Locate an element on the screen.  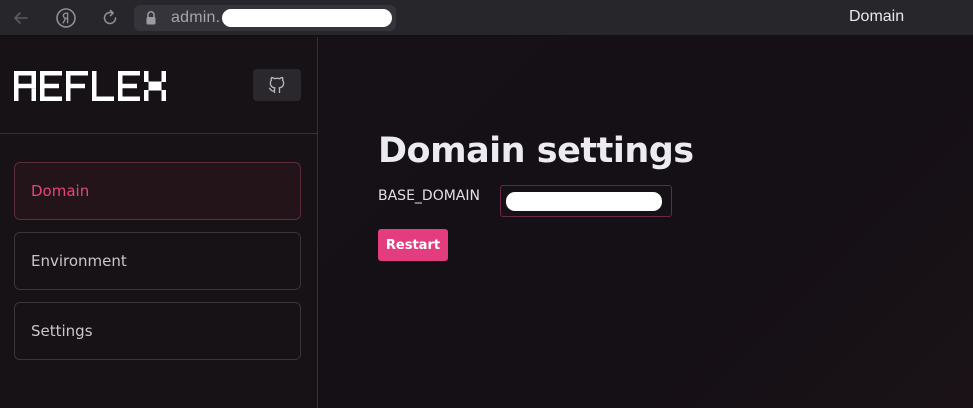
back-button is located at coordinates (21, 18).